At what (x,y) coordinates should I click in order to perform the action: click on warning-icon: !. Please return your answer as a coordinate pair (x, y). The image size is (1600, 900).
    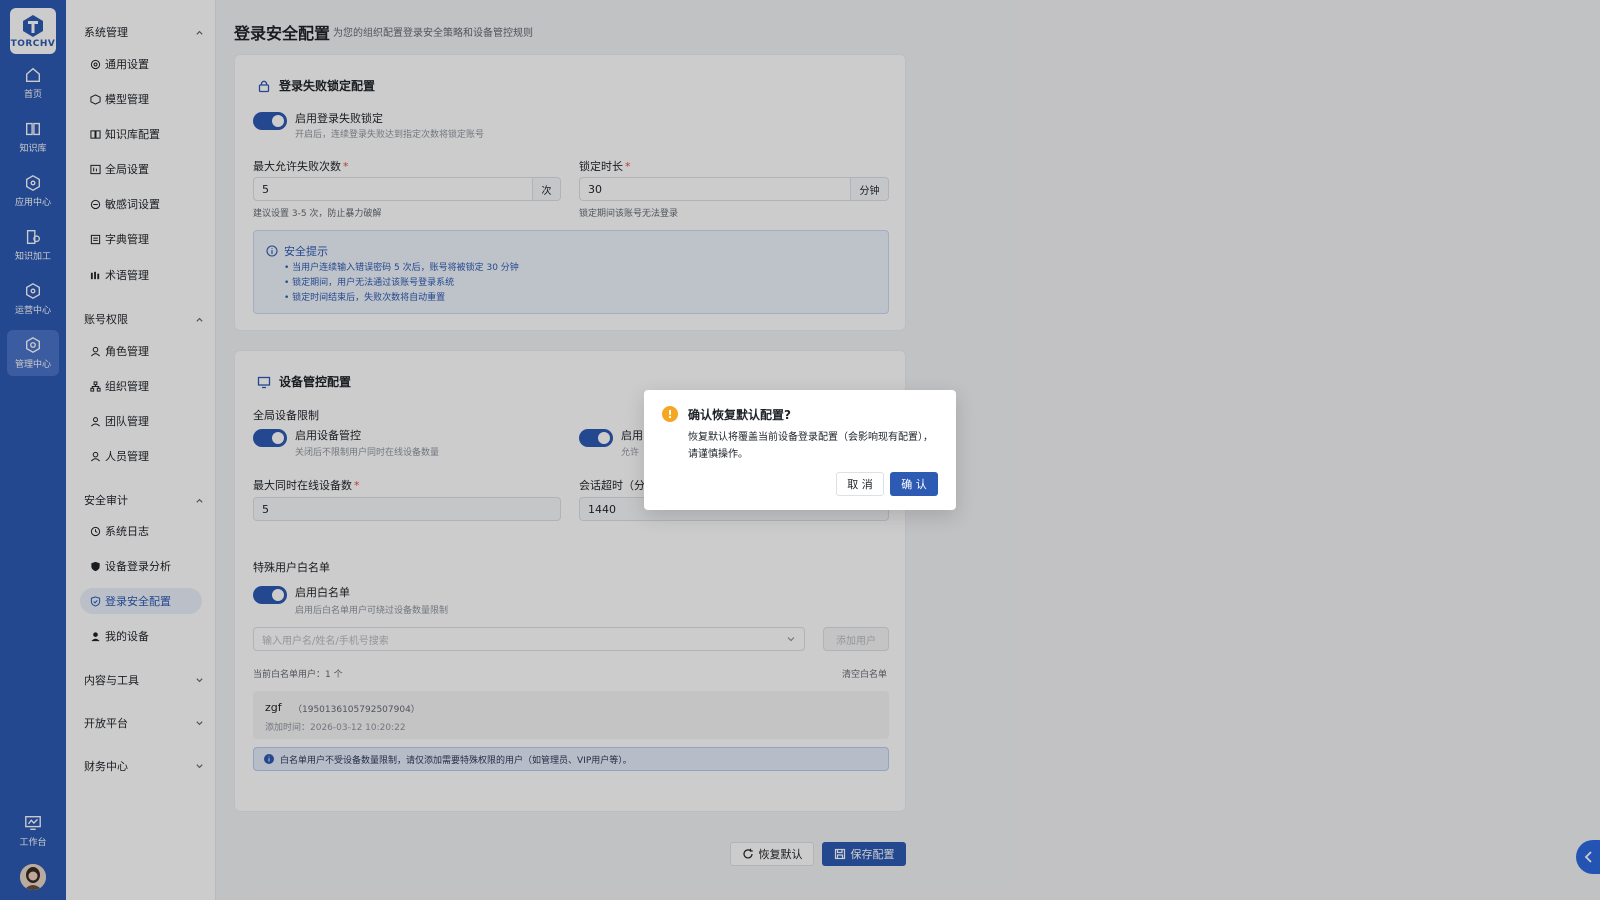
    Looking at the image, I should click on (670, 414).